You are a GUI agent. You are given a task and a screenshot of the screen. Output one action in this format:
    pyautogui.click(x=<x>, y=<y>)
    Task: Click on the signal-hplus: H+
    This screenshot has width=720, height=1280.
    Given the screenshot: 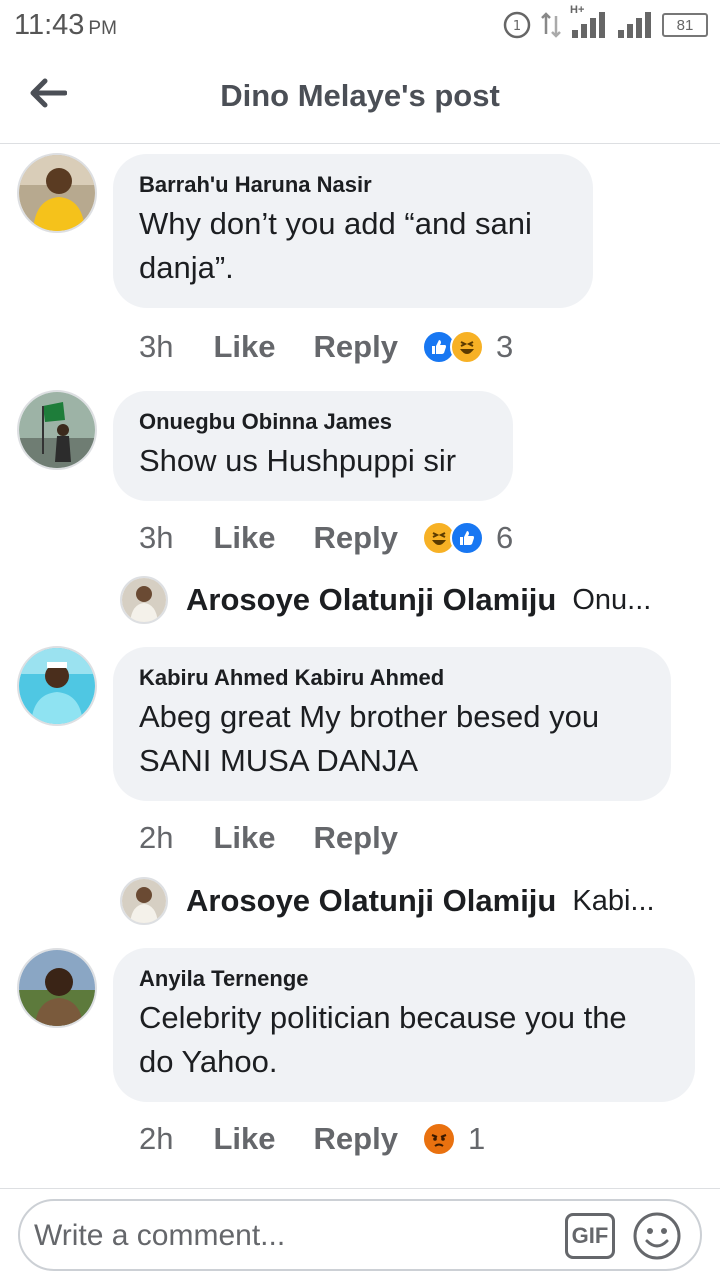 What is the action you would take?
    pyautogui.click(x=589, y=22)
    